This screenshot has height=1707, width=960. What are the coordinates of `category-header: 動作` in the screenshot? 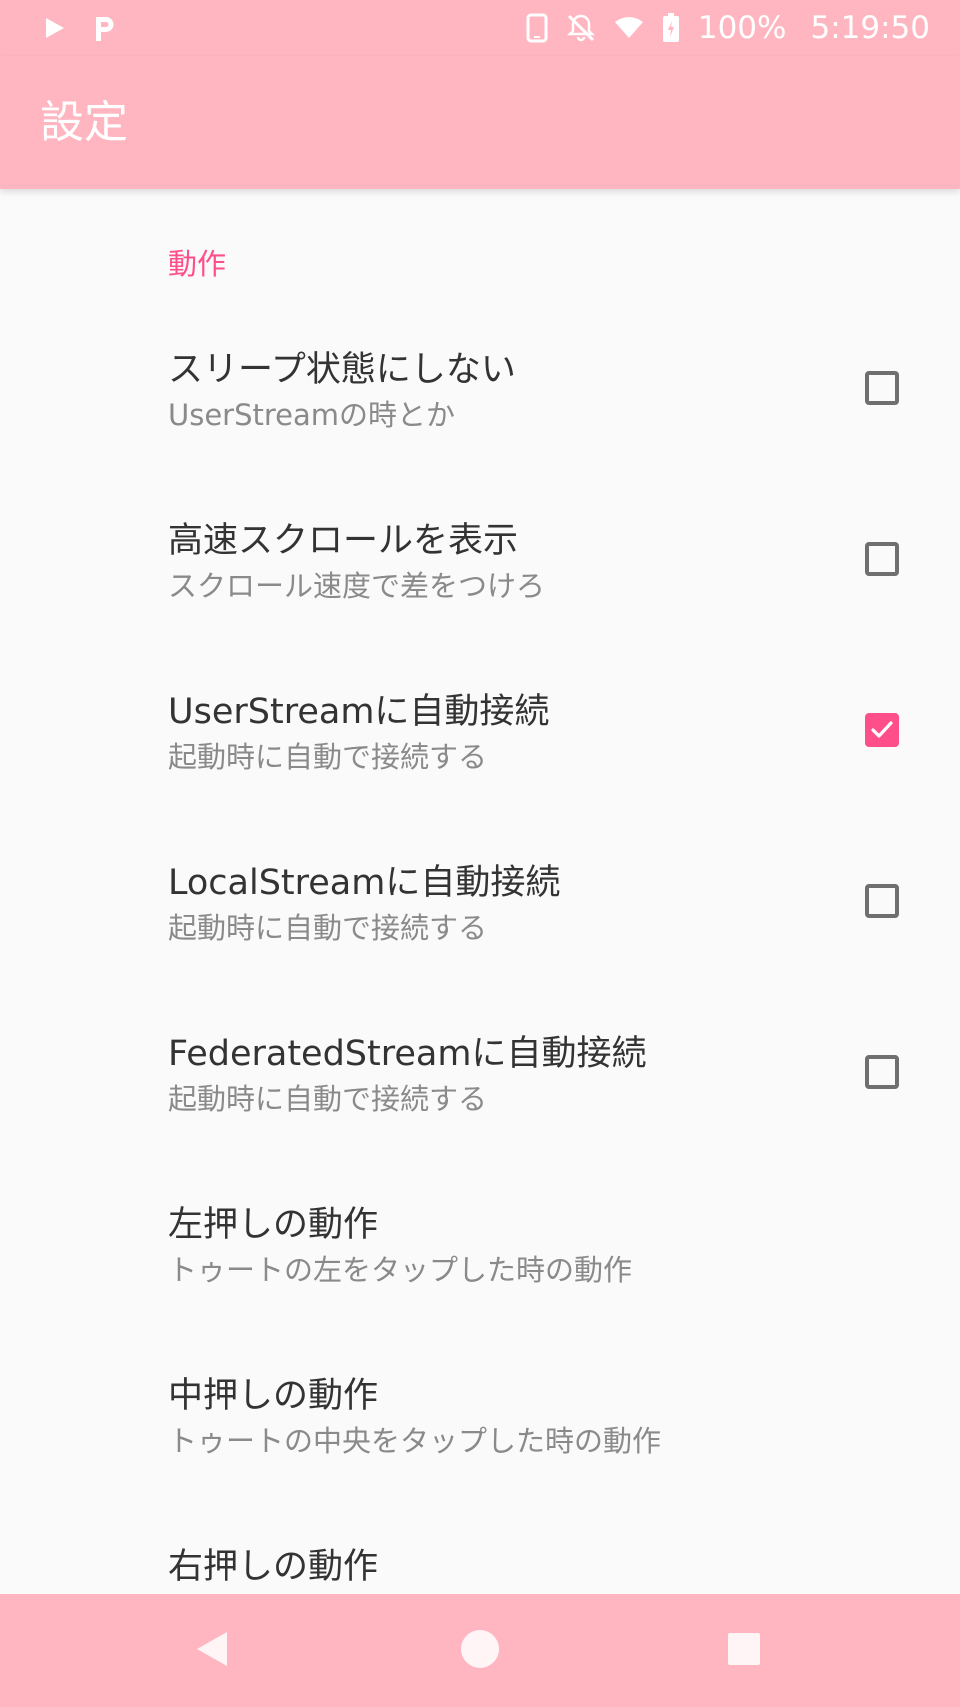 It's located at (197, 264).